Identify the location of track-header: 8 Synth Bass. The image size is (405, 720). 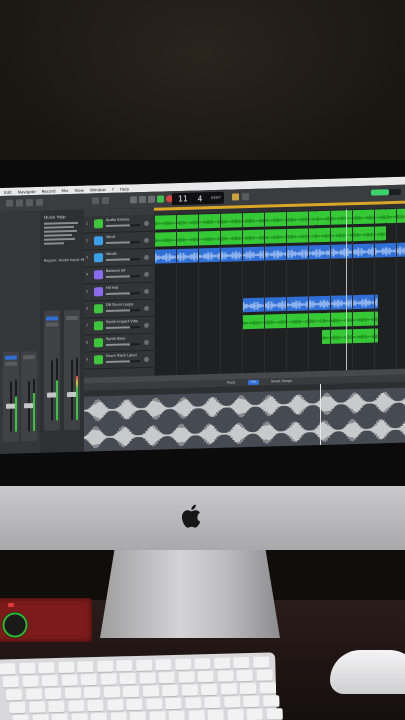
(119, 343).